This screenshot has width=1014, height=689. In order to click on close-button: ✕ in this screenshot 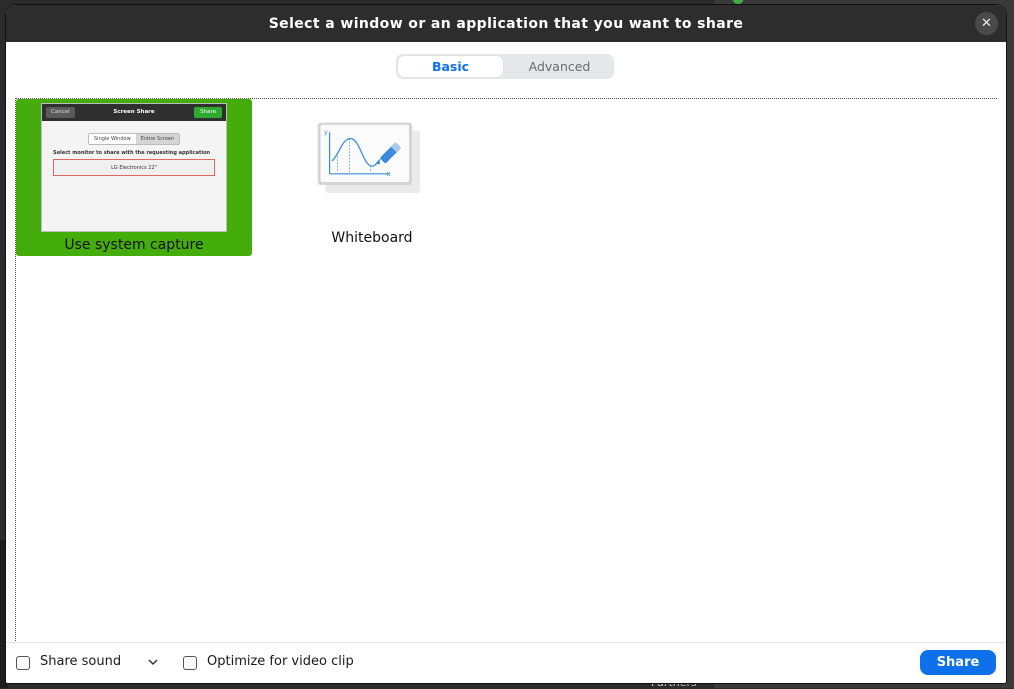, I will do `click(986, 23)`.